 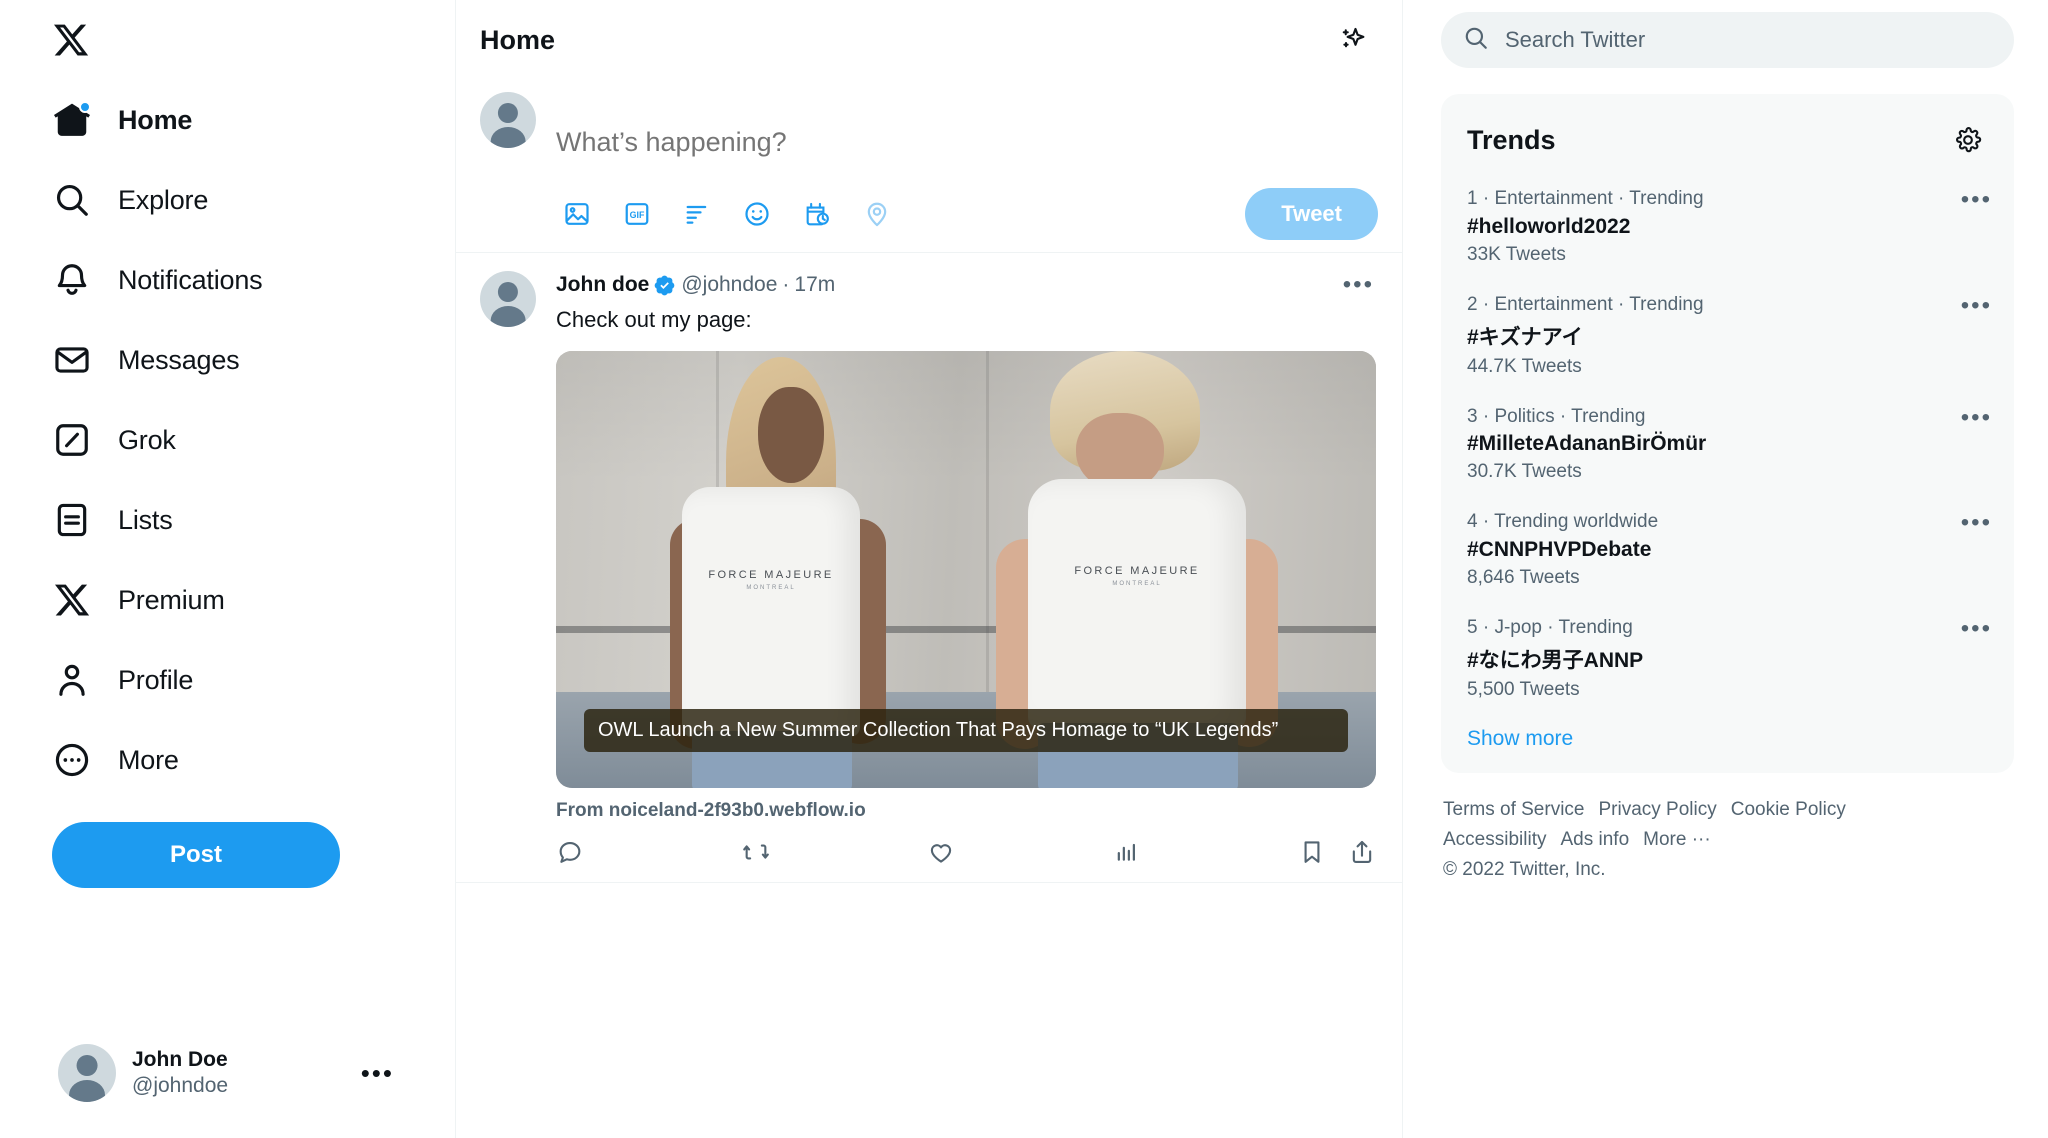 What do you see at coordinates (1362, 852) in the screenshot?
I see `share-icon` at bounding box center [1362, 852].